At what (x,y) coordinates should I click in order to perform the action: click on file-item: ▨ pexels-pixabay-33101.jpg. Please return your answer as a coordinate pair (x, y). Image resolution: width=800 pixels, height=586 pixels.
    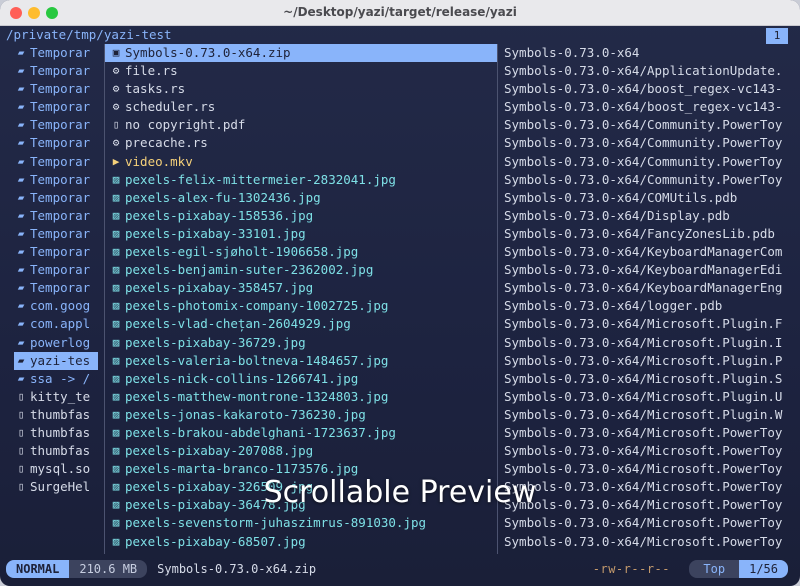
    Looking at the image, I should click on (301, 234).